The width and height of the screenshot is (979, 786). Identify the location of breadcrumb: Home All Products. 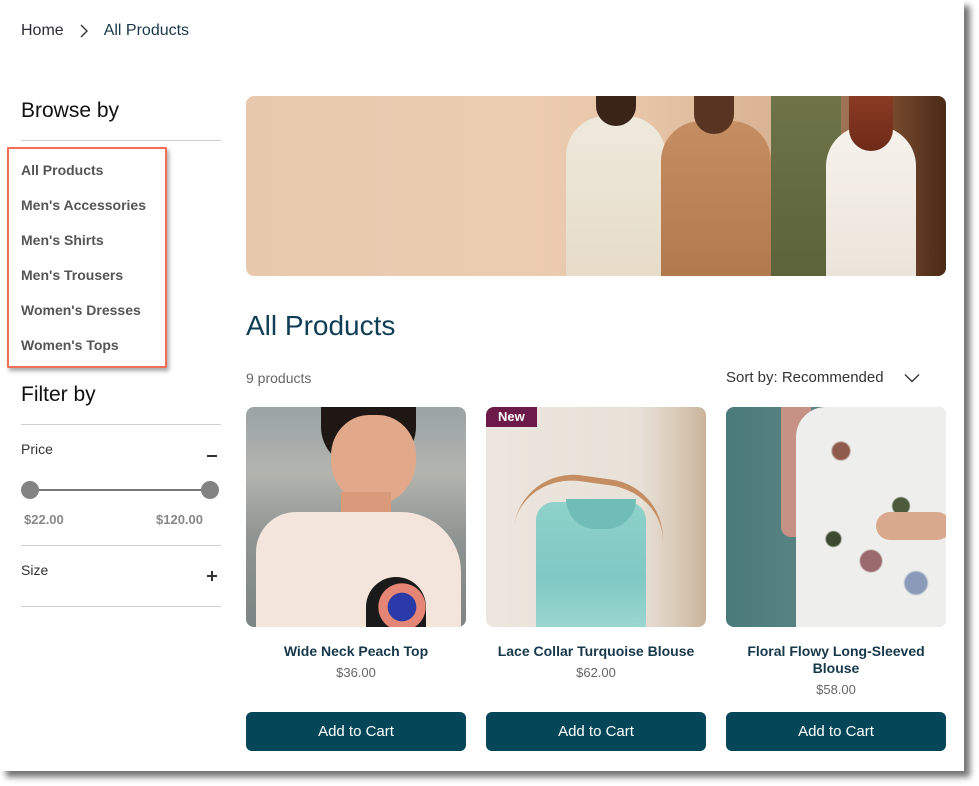
(105, 31).